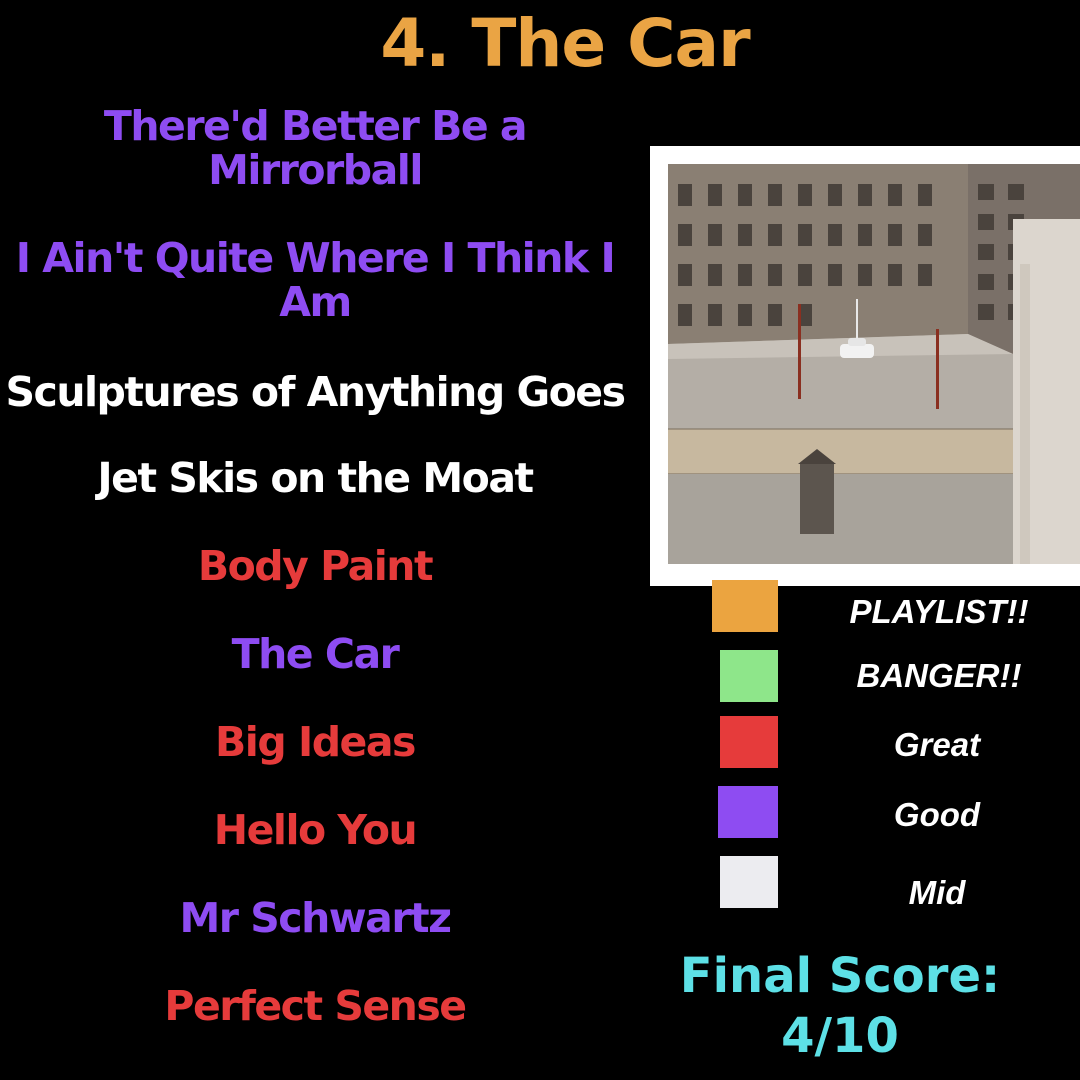 Image resolution: width=1080 pixels, height=1080 pixels. What do you see at coordinates (315, 280) in the screenshot?
I see `track-2: I Ain't Quite Where I Think I Am` at bounding box center [315, 280].